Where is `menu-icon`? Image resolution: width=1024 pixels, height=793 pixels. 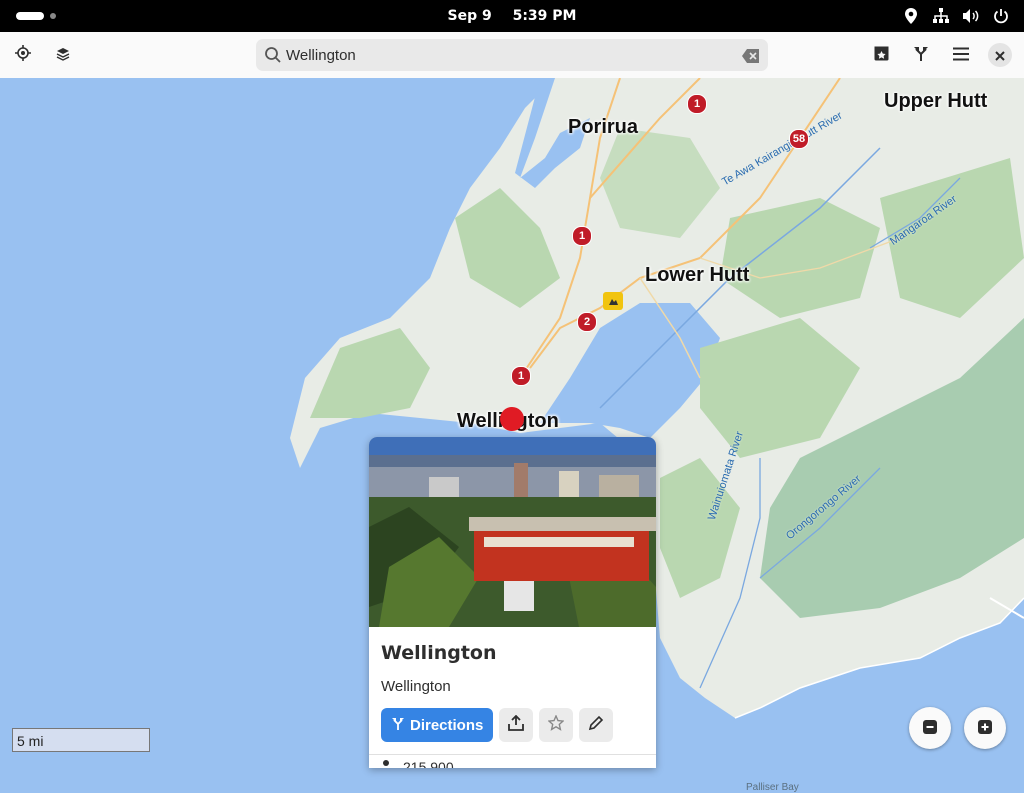
menu-icon is located at coordinates (961, 55).